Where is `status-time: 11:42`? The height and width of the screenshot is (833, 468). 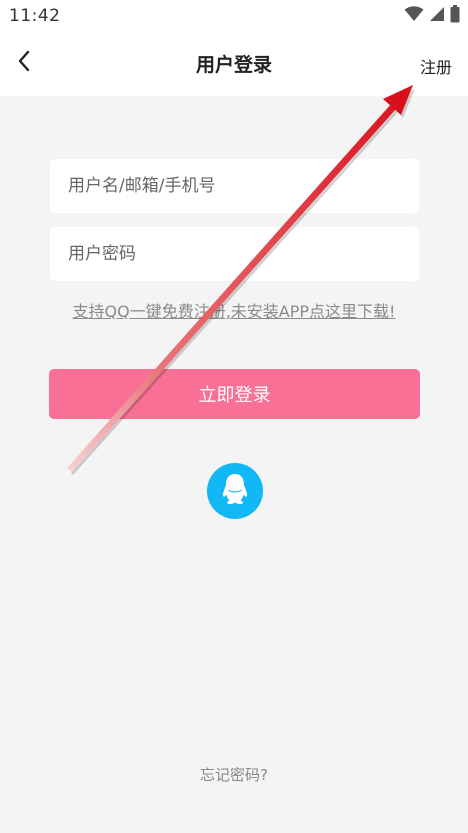
status-time: 11:42 is located at coordinates (35, 16).